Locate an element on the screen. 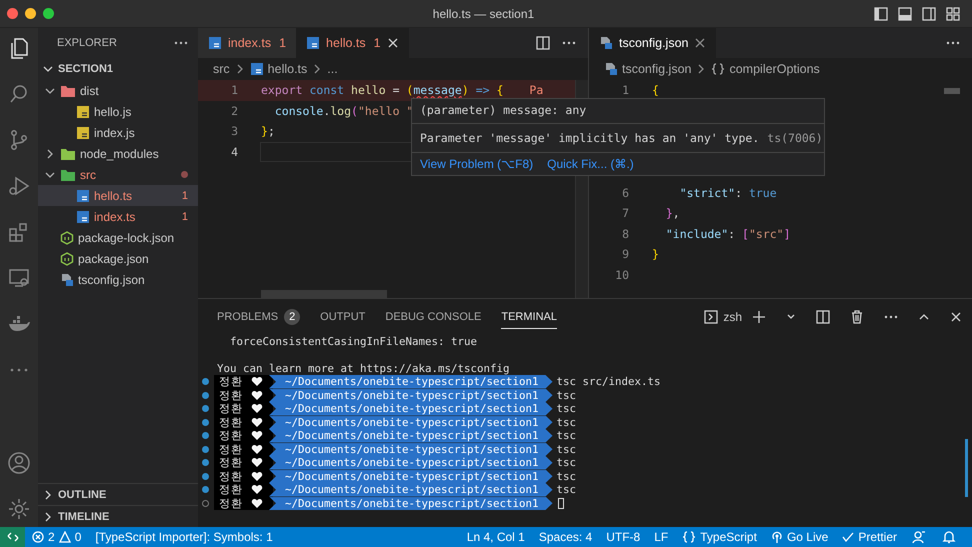  hexagon-file-icon is located at coordinates (67, 259).